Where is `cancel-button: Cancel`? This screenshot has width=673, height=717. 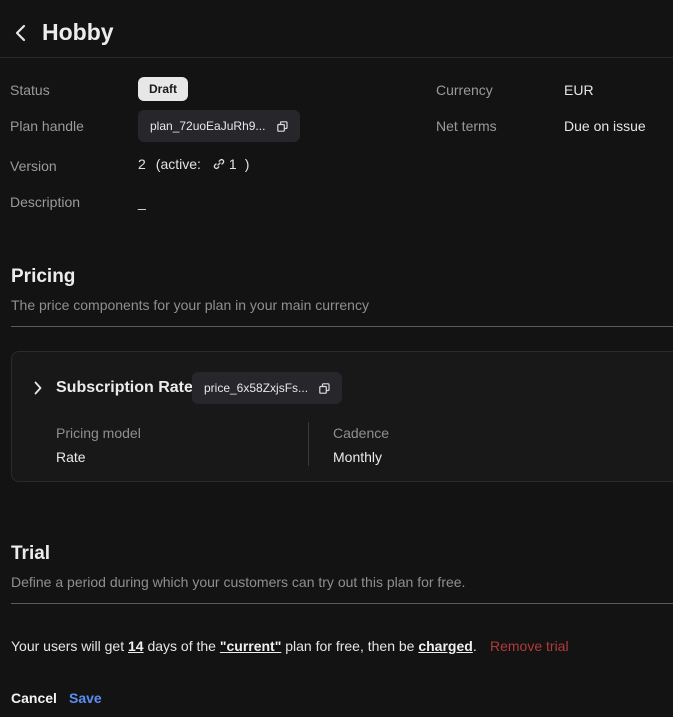
cancel-button: Cancel is located at coordinates (34, 698).